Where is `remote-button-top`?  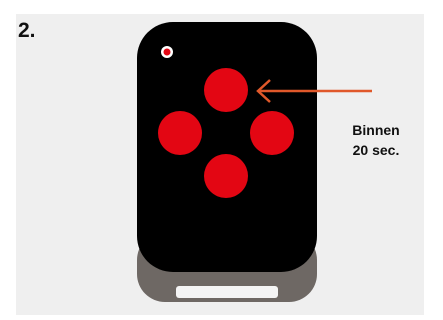 remote-button-top is located at coordinates (226, 90).